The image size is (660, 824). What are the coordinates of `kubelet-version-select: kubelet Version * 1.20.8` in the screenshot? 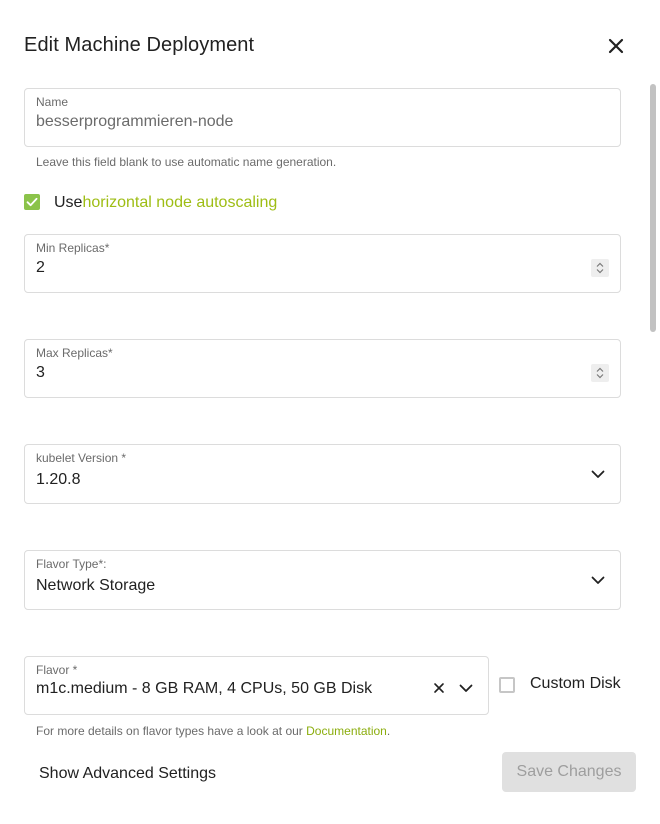 It's located at (322, 474).